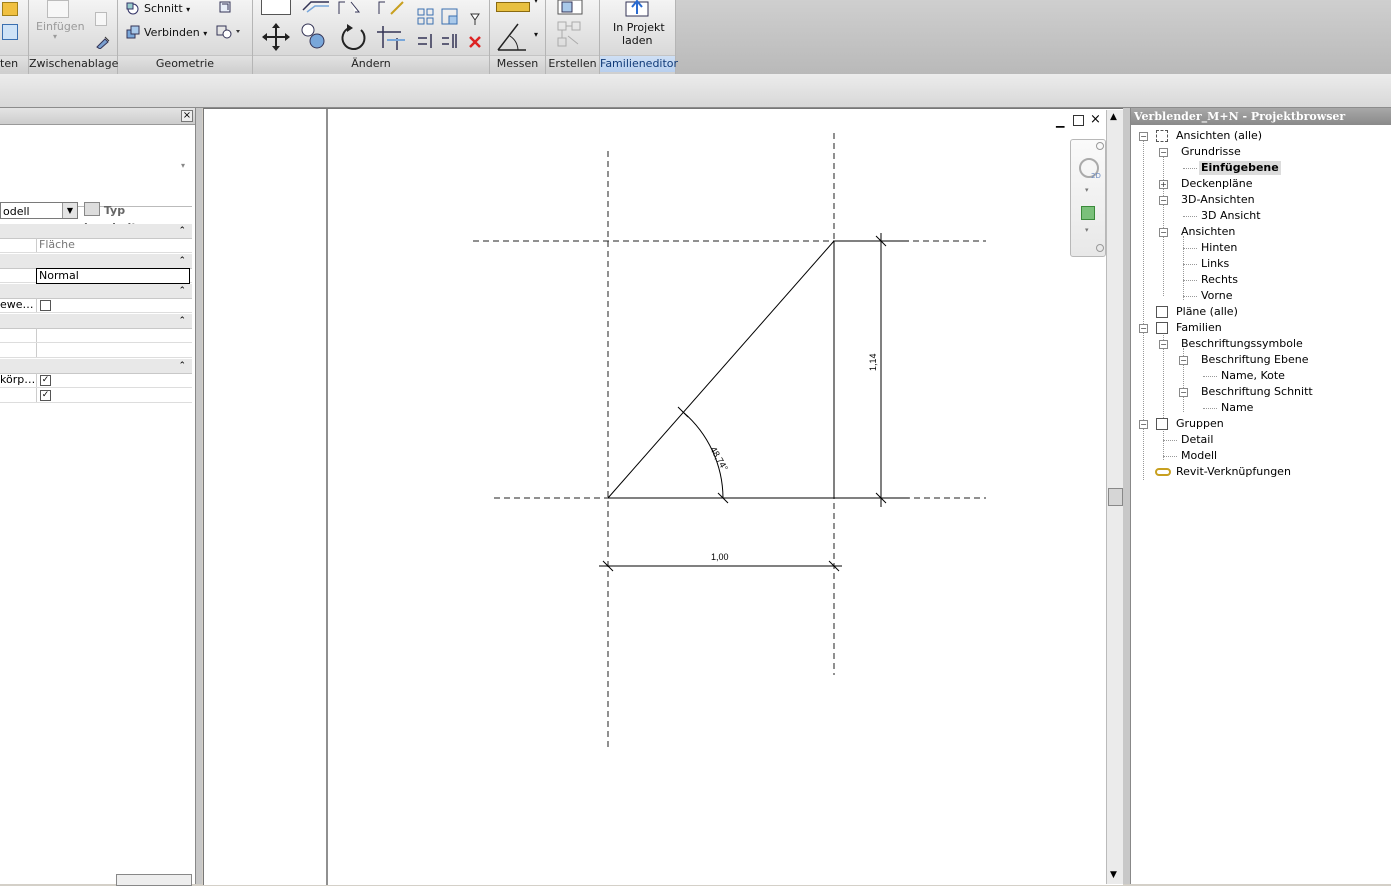  What do you see at coordinates (1240, 168) in the screenshot?
I see `tree-node-einfuegebene: Einfügebene` at bounding box center [1240, 168].